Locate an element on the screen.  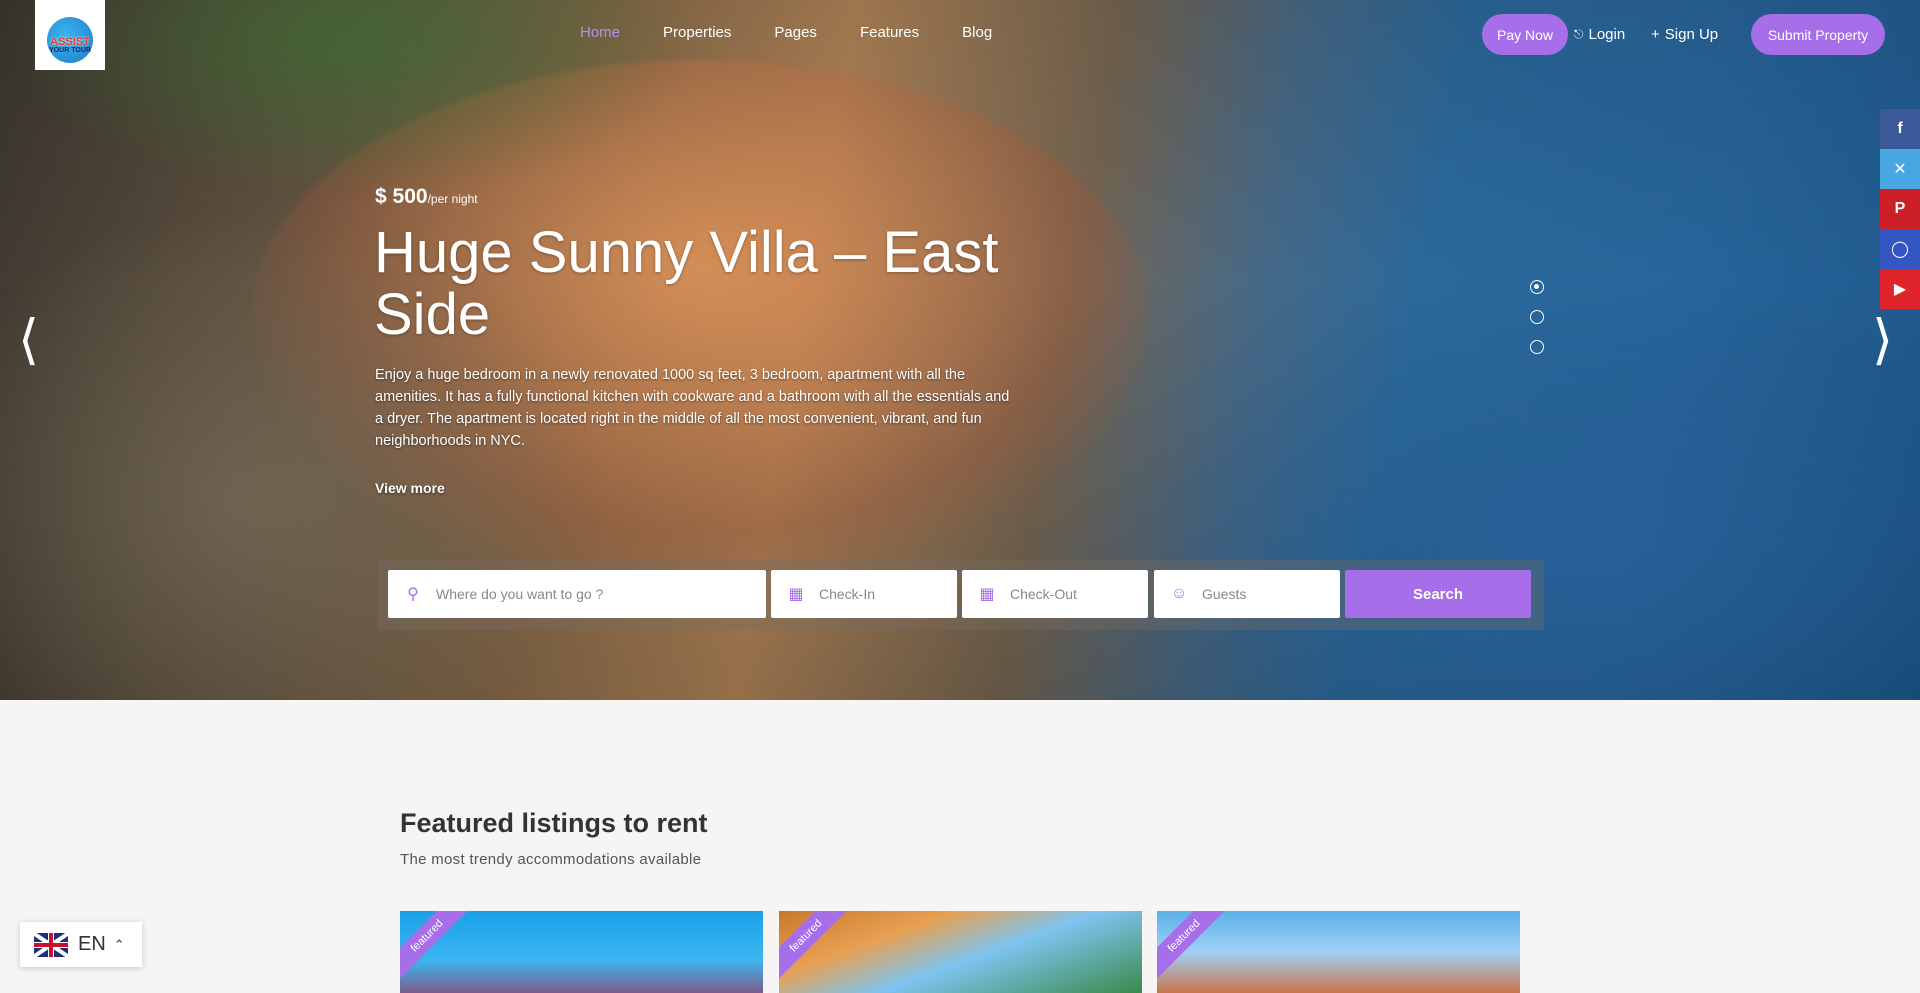
lock-icon: ⎋ is located at coordinates (1579, 34).